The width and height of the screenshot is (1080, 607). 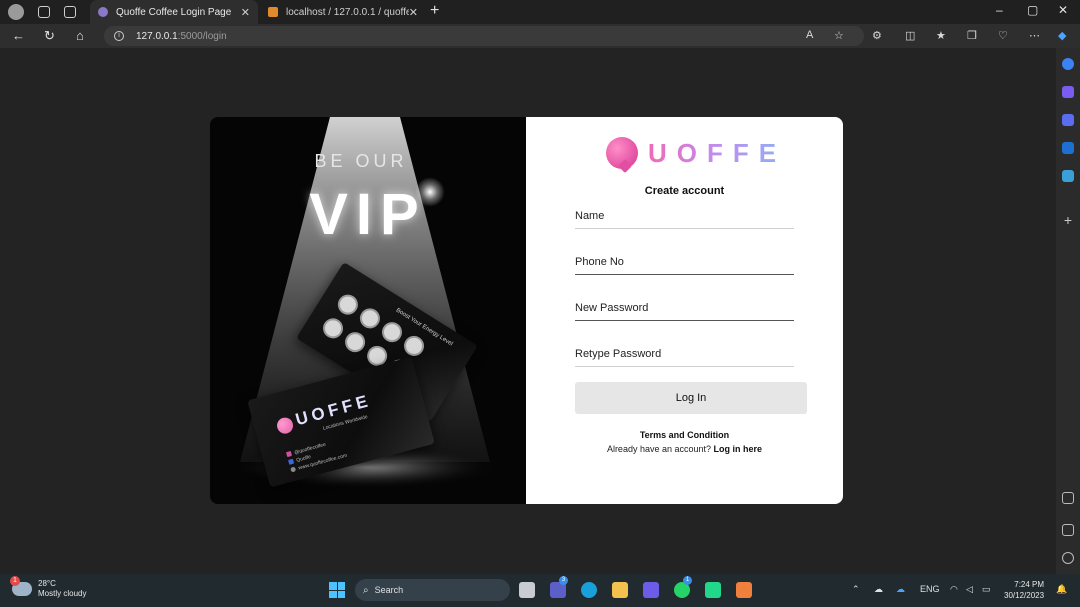 I want to click on name-field, so click(x=684, y=217).